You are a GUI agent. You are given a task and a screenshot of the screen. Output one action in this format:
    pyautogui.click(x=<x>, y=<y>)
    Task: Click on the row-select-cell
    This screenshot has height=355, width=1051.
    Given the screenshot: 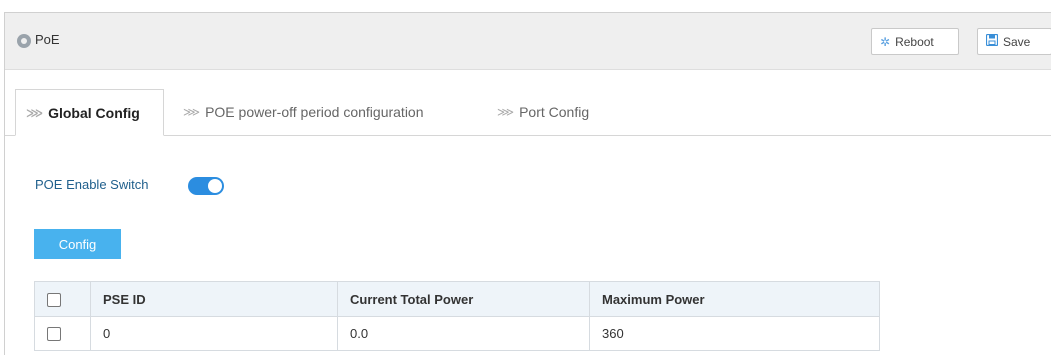 What is the action you would take?
    pyautogui.click(x=62, y=333)
    